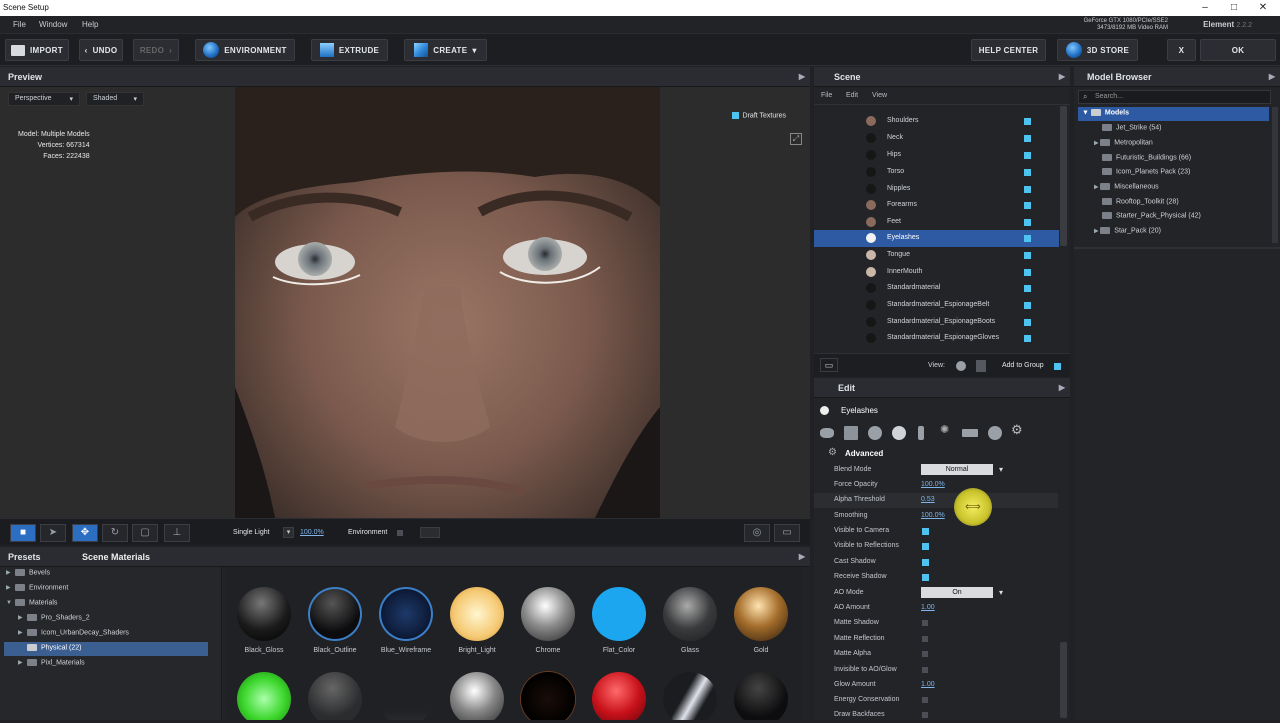  I want to click on material-swatch: Black_Outline, so click(335, 620).